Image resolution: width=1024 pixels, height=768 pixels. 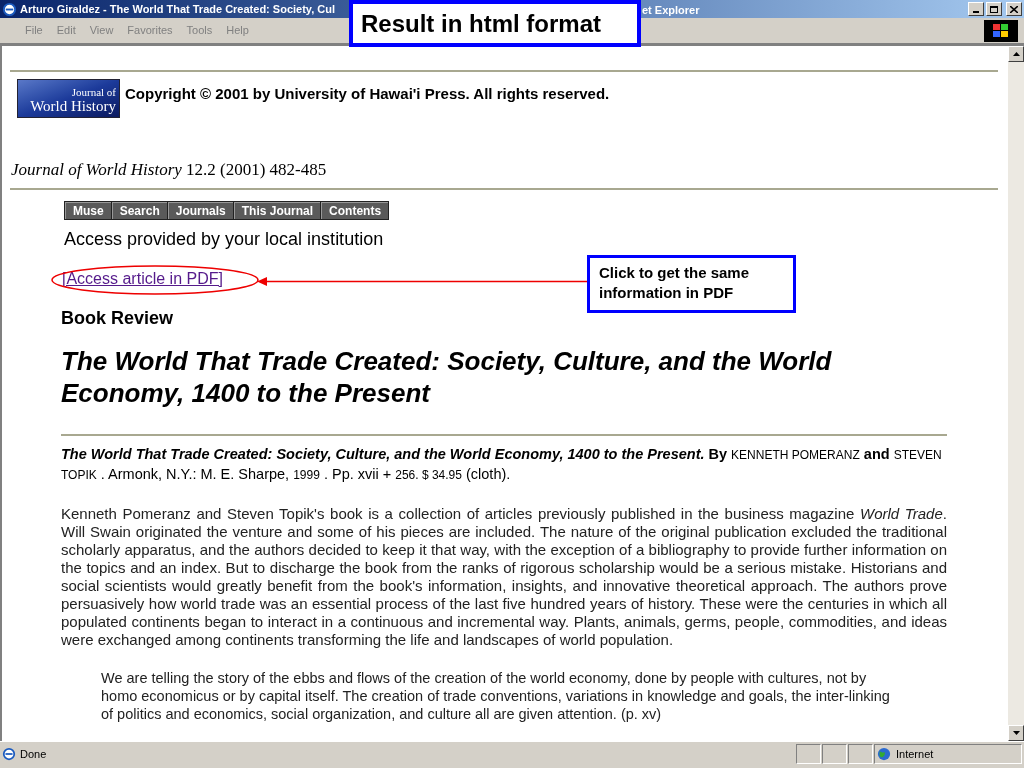 I want to click on annotation-callout: Click to get the same information in PDF, so click(x=691, y=284).